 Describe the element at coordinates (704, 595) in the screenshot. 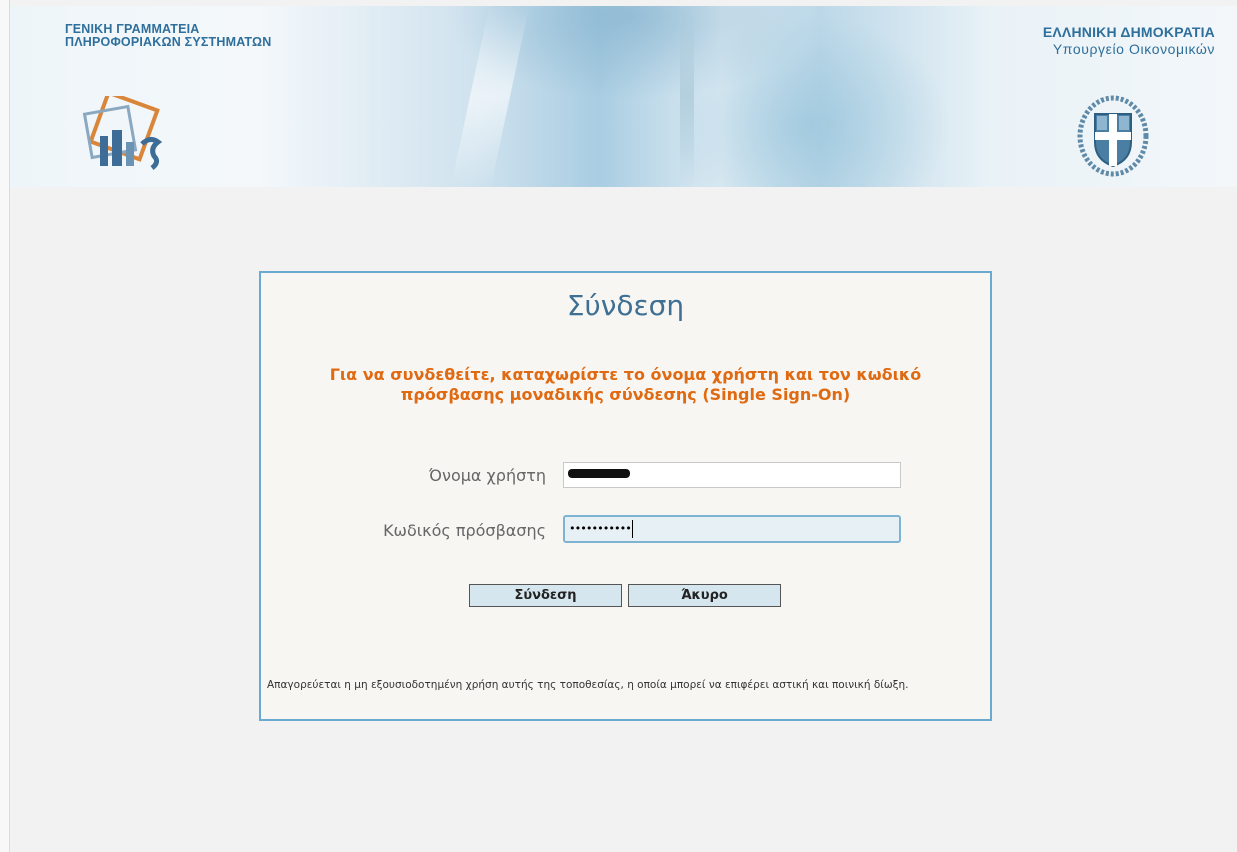

I see `cancel-button: Άκυρο` at that location.